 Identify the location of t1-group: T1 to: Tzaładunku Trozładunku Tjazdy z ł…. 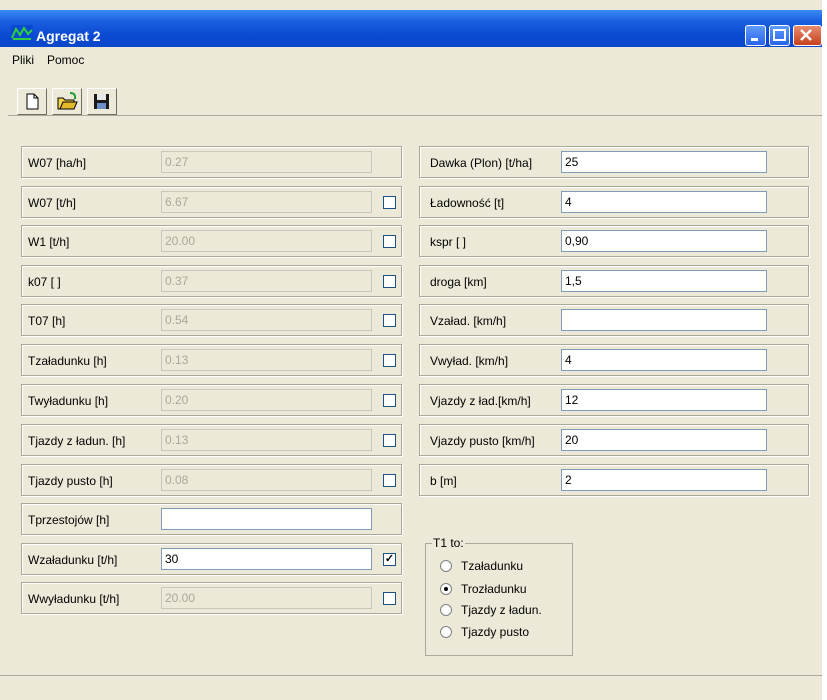
(499, 596).